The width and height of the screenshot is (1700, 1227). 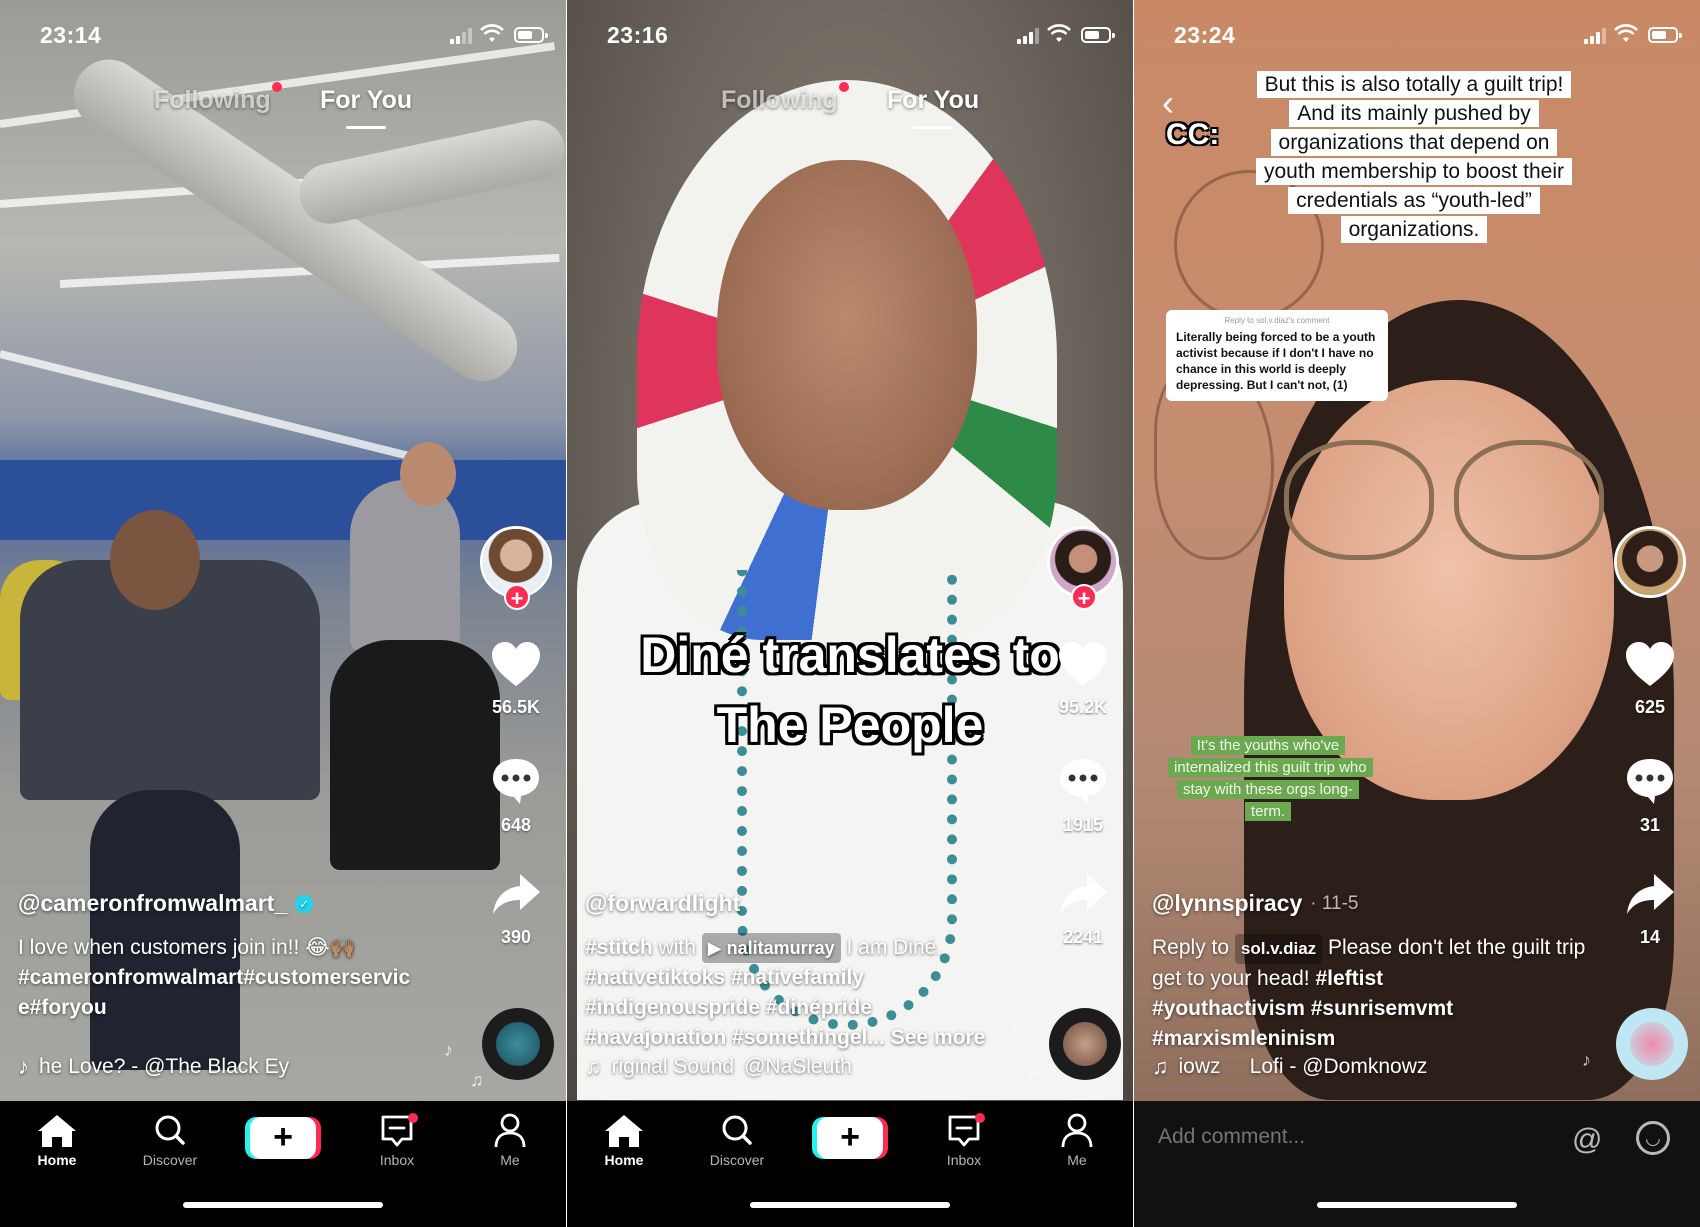 I want to click on comment-button: 648, so click(x=516, y=796).